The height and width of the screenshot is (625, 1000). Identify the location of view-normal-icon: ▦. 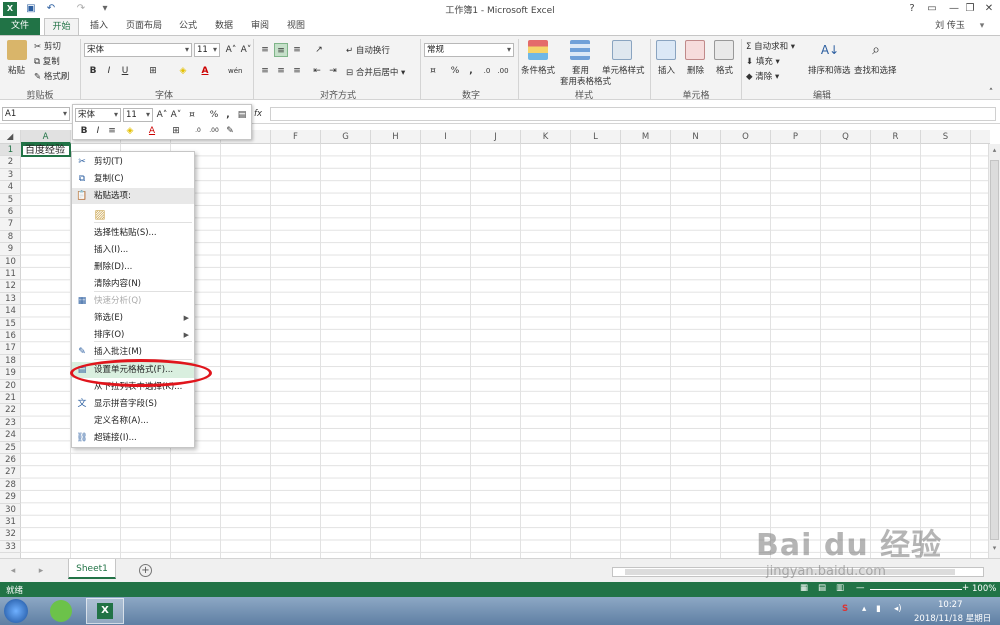
(804, 588).